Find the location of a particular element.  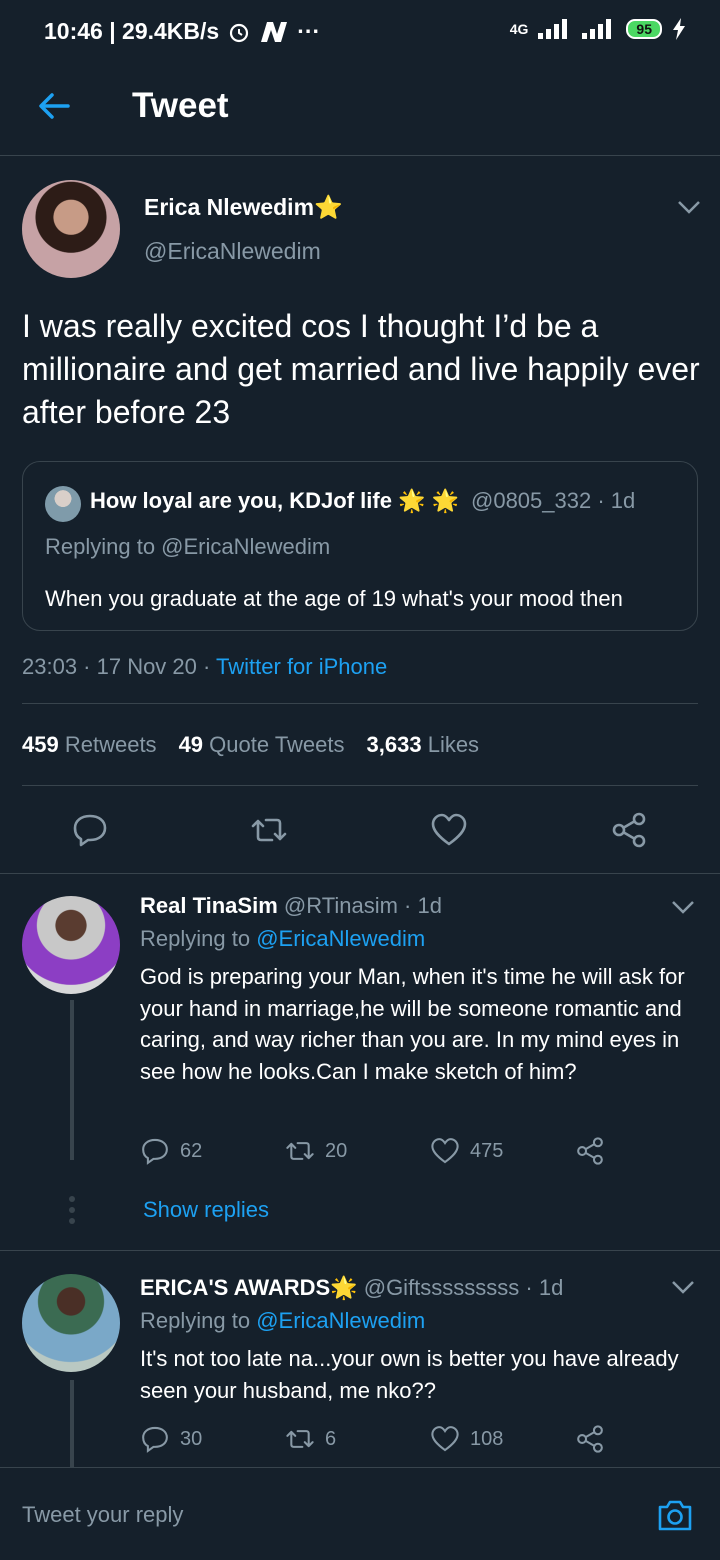

status-time: 10:46 | 29.4KB/s is located at coordinates (132, 31).